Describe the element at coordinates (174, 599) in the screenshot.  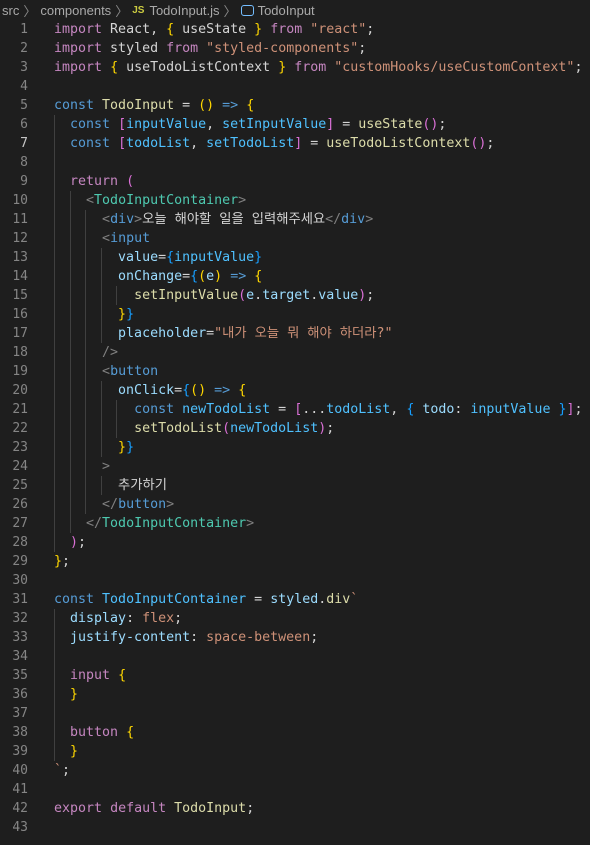
I see `code-token: TodoInputContainer` at that location.